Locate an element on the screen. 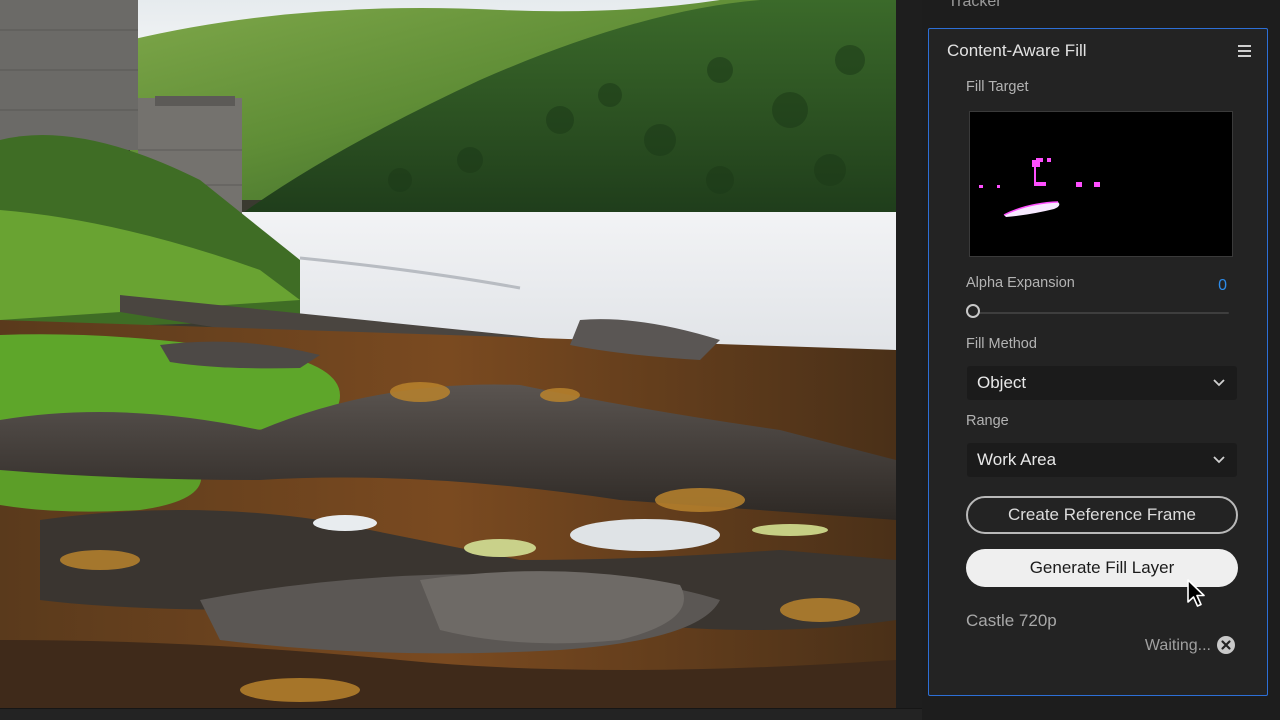 This screenshot has height=720, width=1280. alpha-expansion-slider-thumb is located at coordinates (973, 311).